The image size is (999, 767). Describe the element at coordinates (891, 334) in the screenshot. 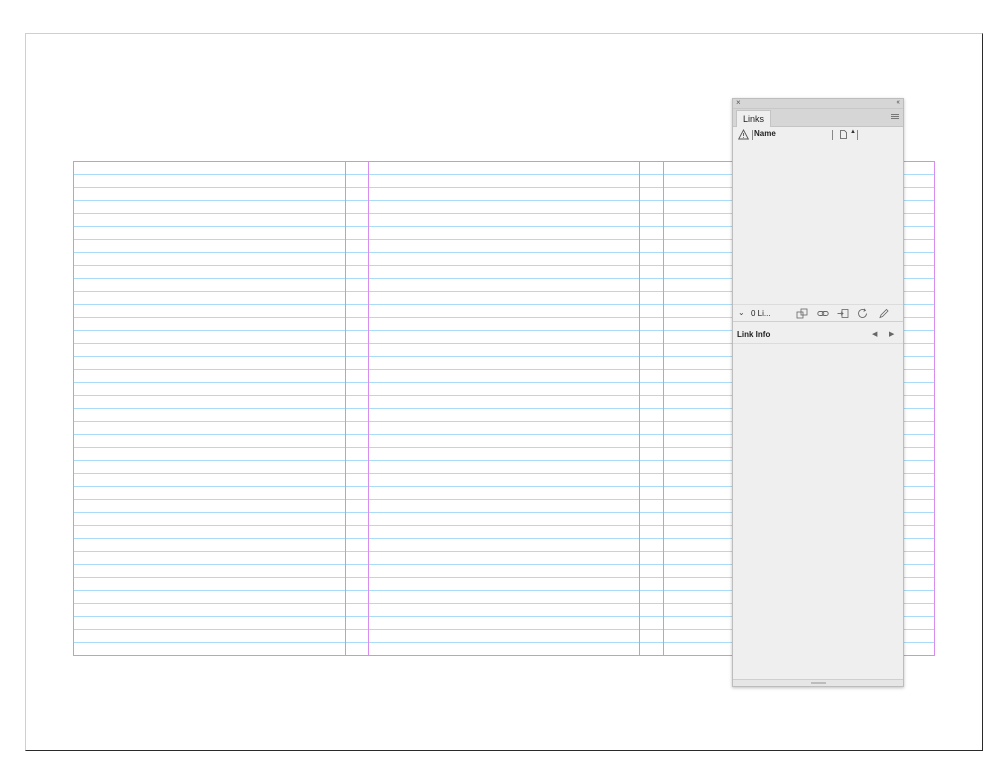

I see `next-arrow-icon: ▶` at that location.